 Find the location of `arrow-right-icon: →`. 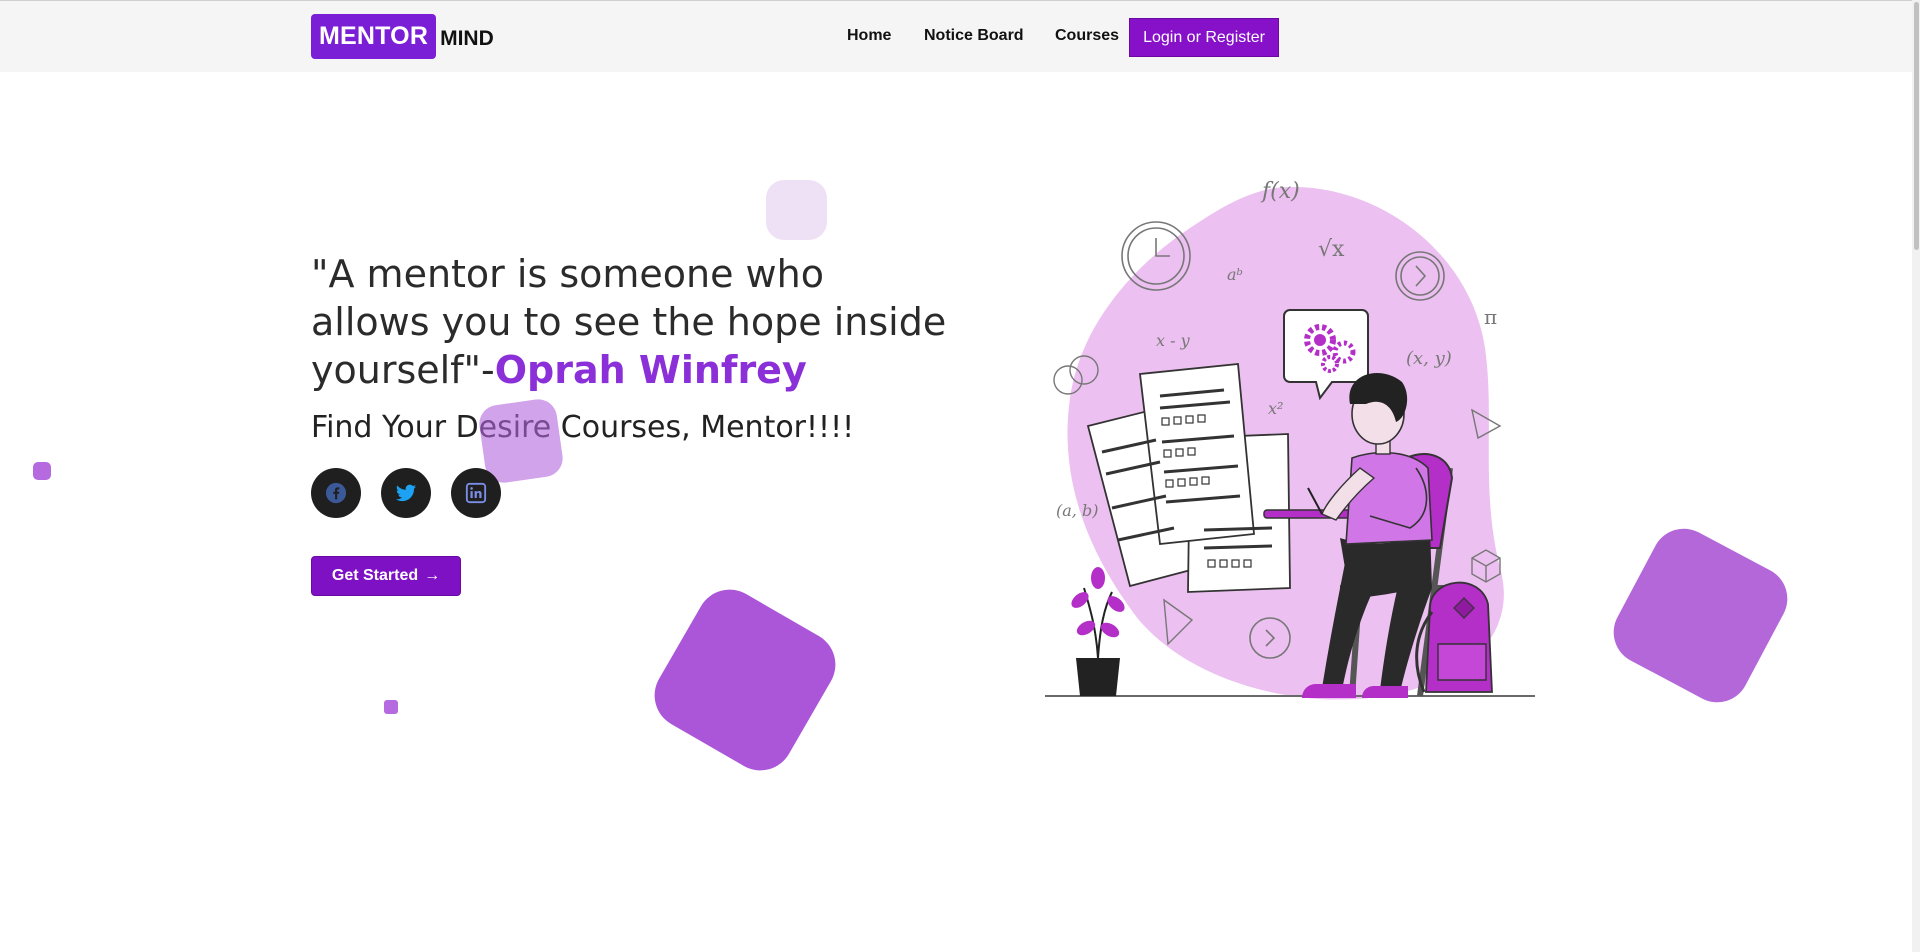

arrow-right-icon: → is located at coordinates (432, 575).